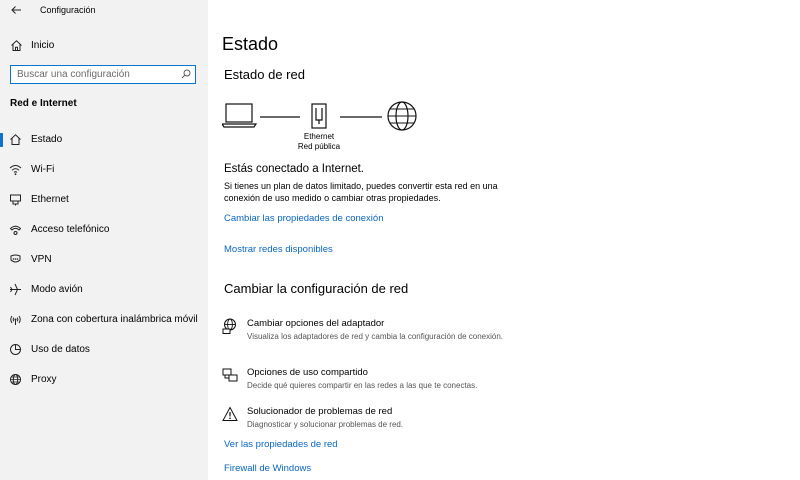 This screenshot has width=800, height=480. I want to click on ethernet-icon, so click(15, 200).